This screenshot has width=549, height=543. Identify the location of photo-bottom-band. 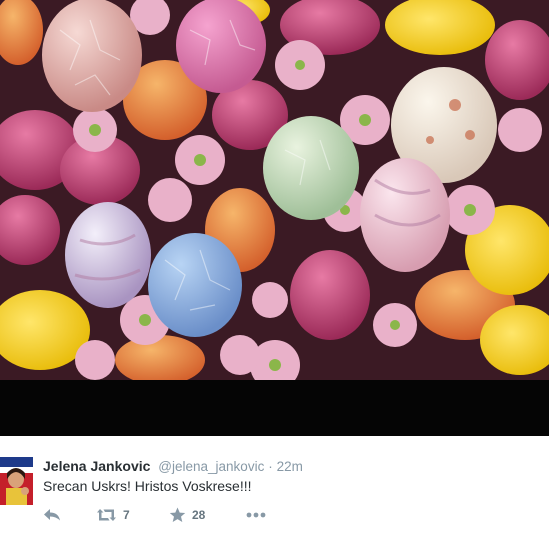
(274, 408).